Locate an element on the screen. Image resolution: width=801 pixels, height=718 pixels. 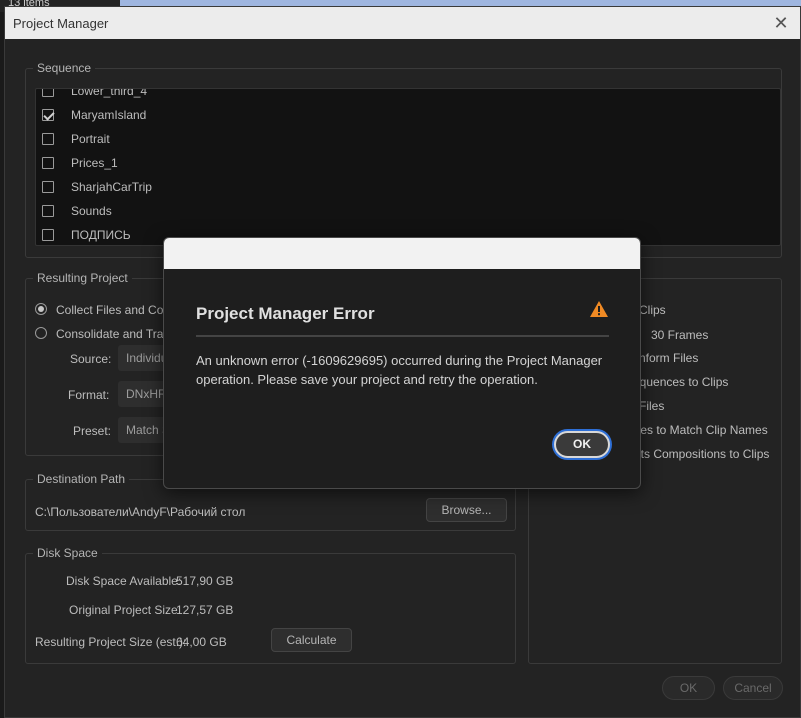
collect-files-radio is located at coordinates (41, 309).